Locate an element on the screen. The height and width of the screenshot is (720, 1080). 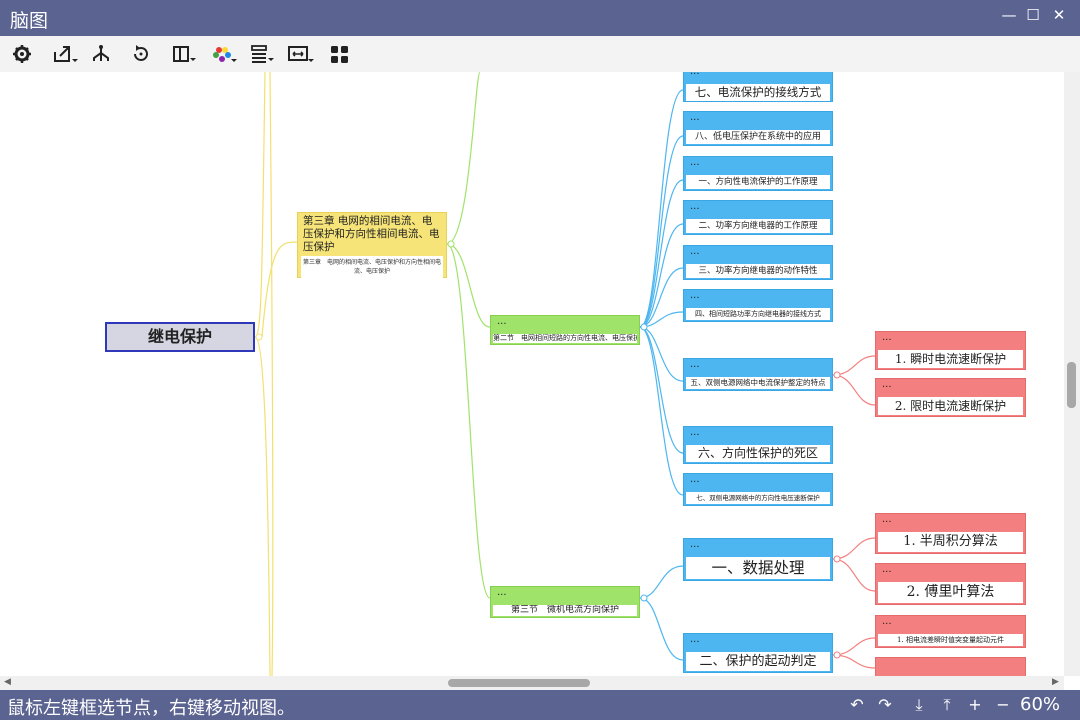
item-label: 五、双侧电源网络中电流保护整定的特点 is located at coordinates (758, 383).